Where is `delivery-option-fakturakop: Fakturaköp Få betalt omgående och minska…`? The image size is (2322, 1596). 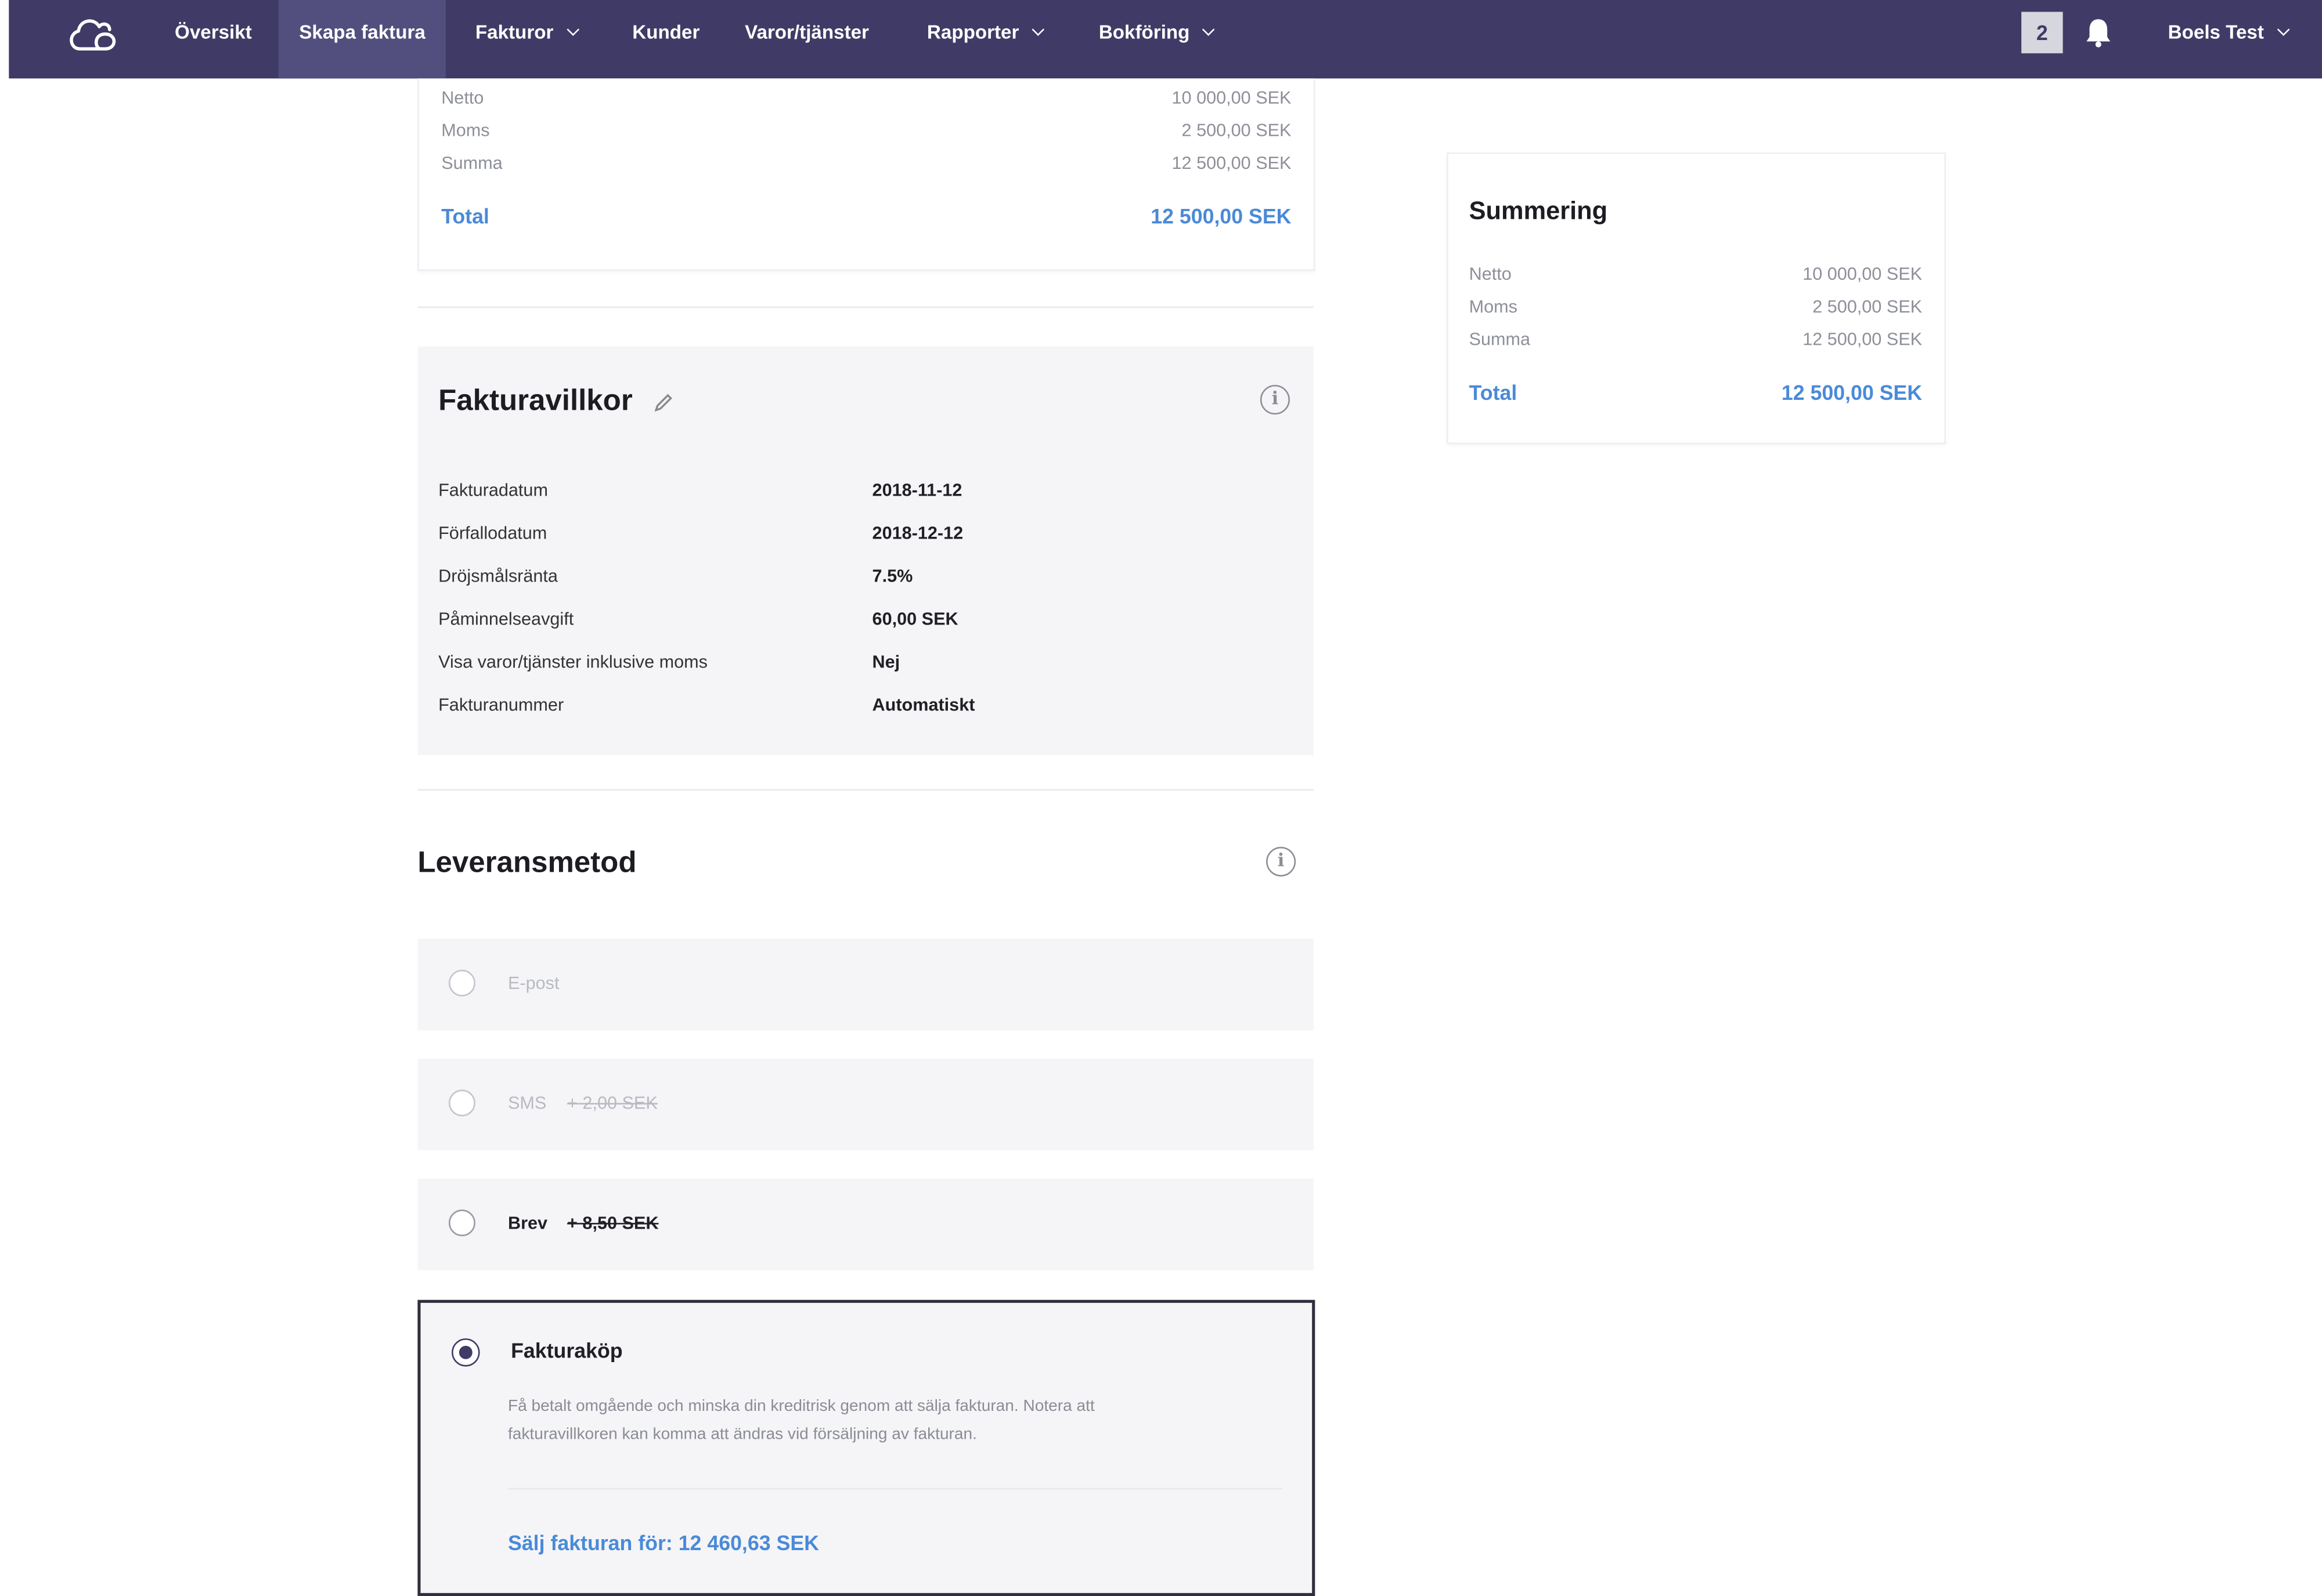
delivery-option-fakturakop: Fakturaköp Få betalt omgående och minska… is located at coordinates (866, 1448).